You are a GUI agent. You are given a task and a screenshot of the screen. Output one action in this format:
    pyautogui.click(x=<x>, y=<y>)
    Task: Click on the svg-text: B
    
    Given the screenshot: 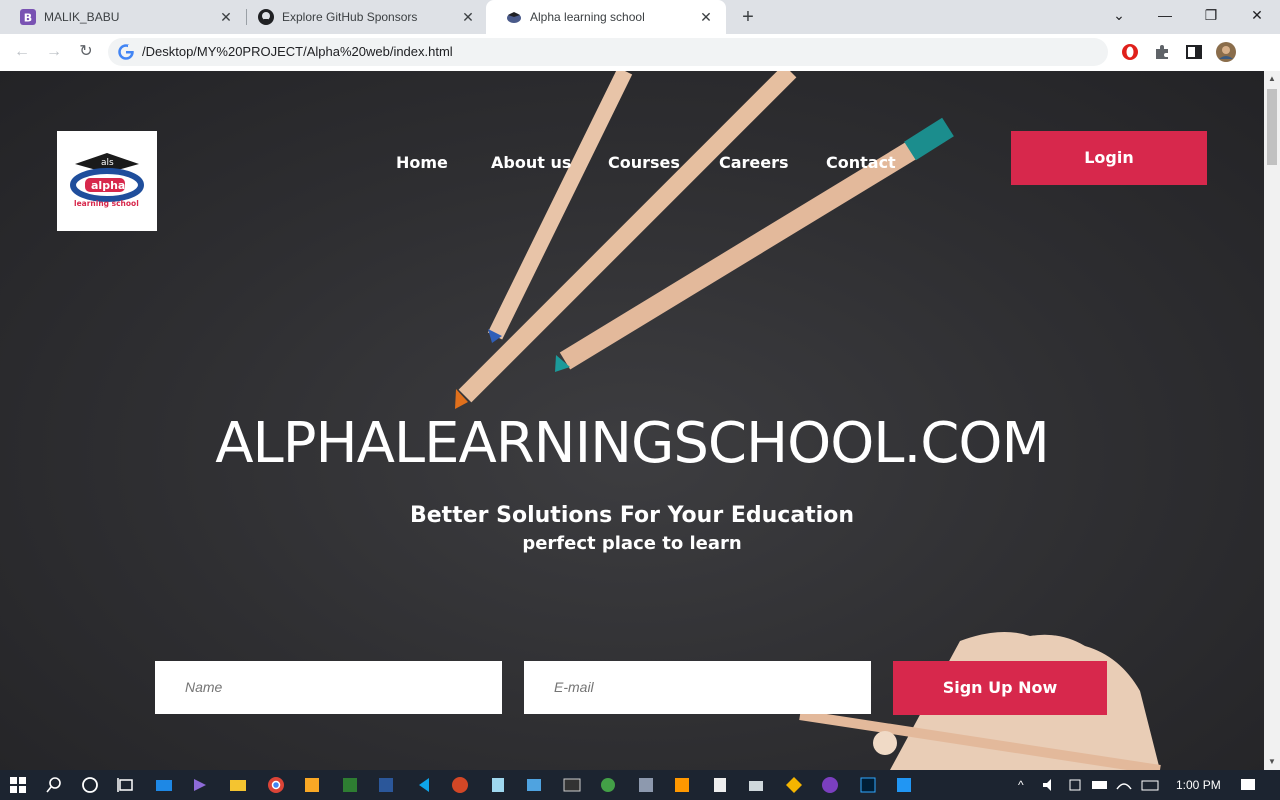 What is the action you would take?
    pyautogui.click(x=28, y=18)
    